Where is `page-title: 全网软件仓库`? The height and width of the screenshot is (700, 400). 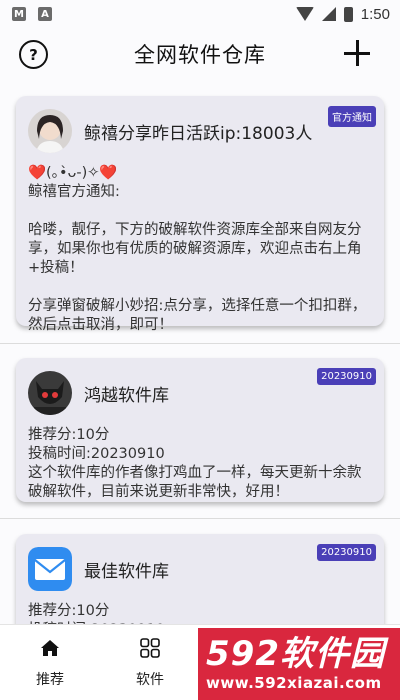
page-title: 全网软件仓库 is located at coordinates (200, 55).